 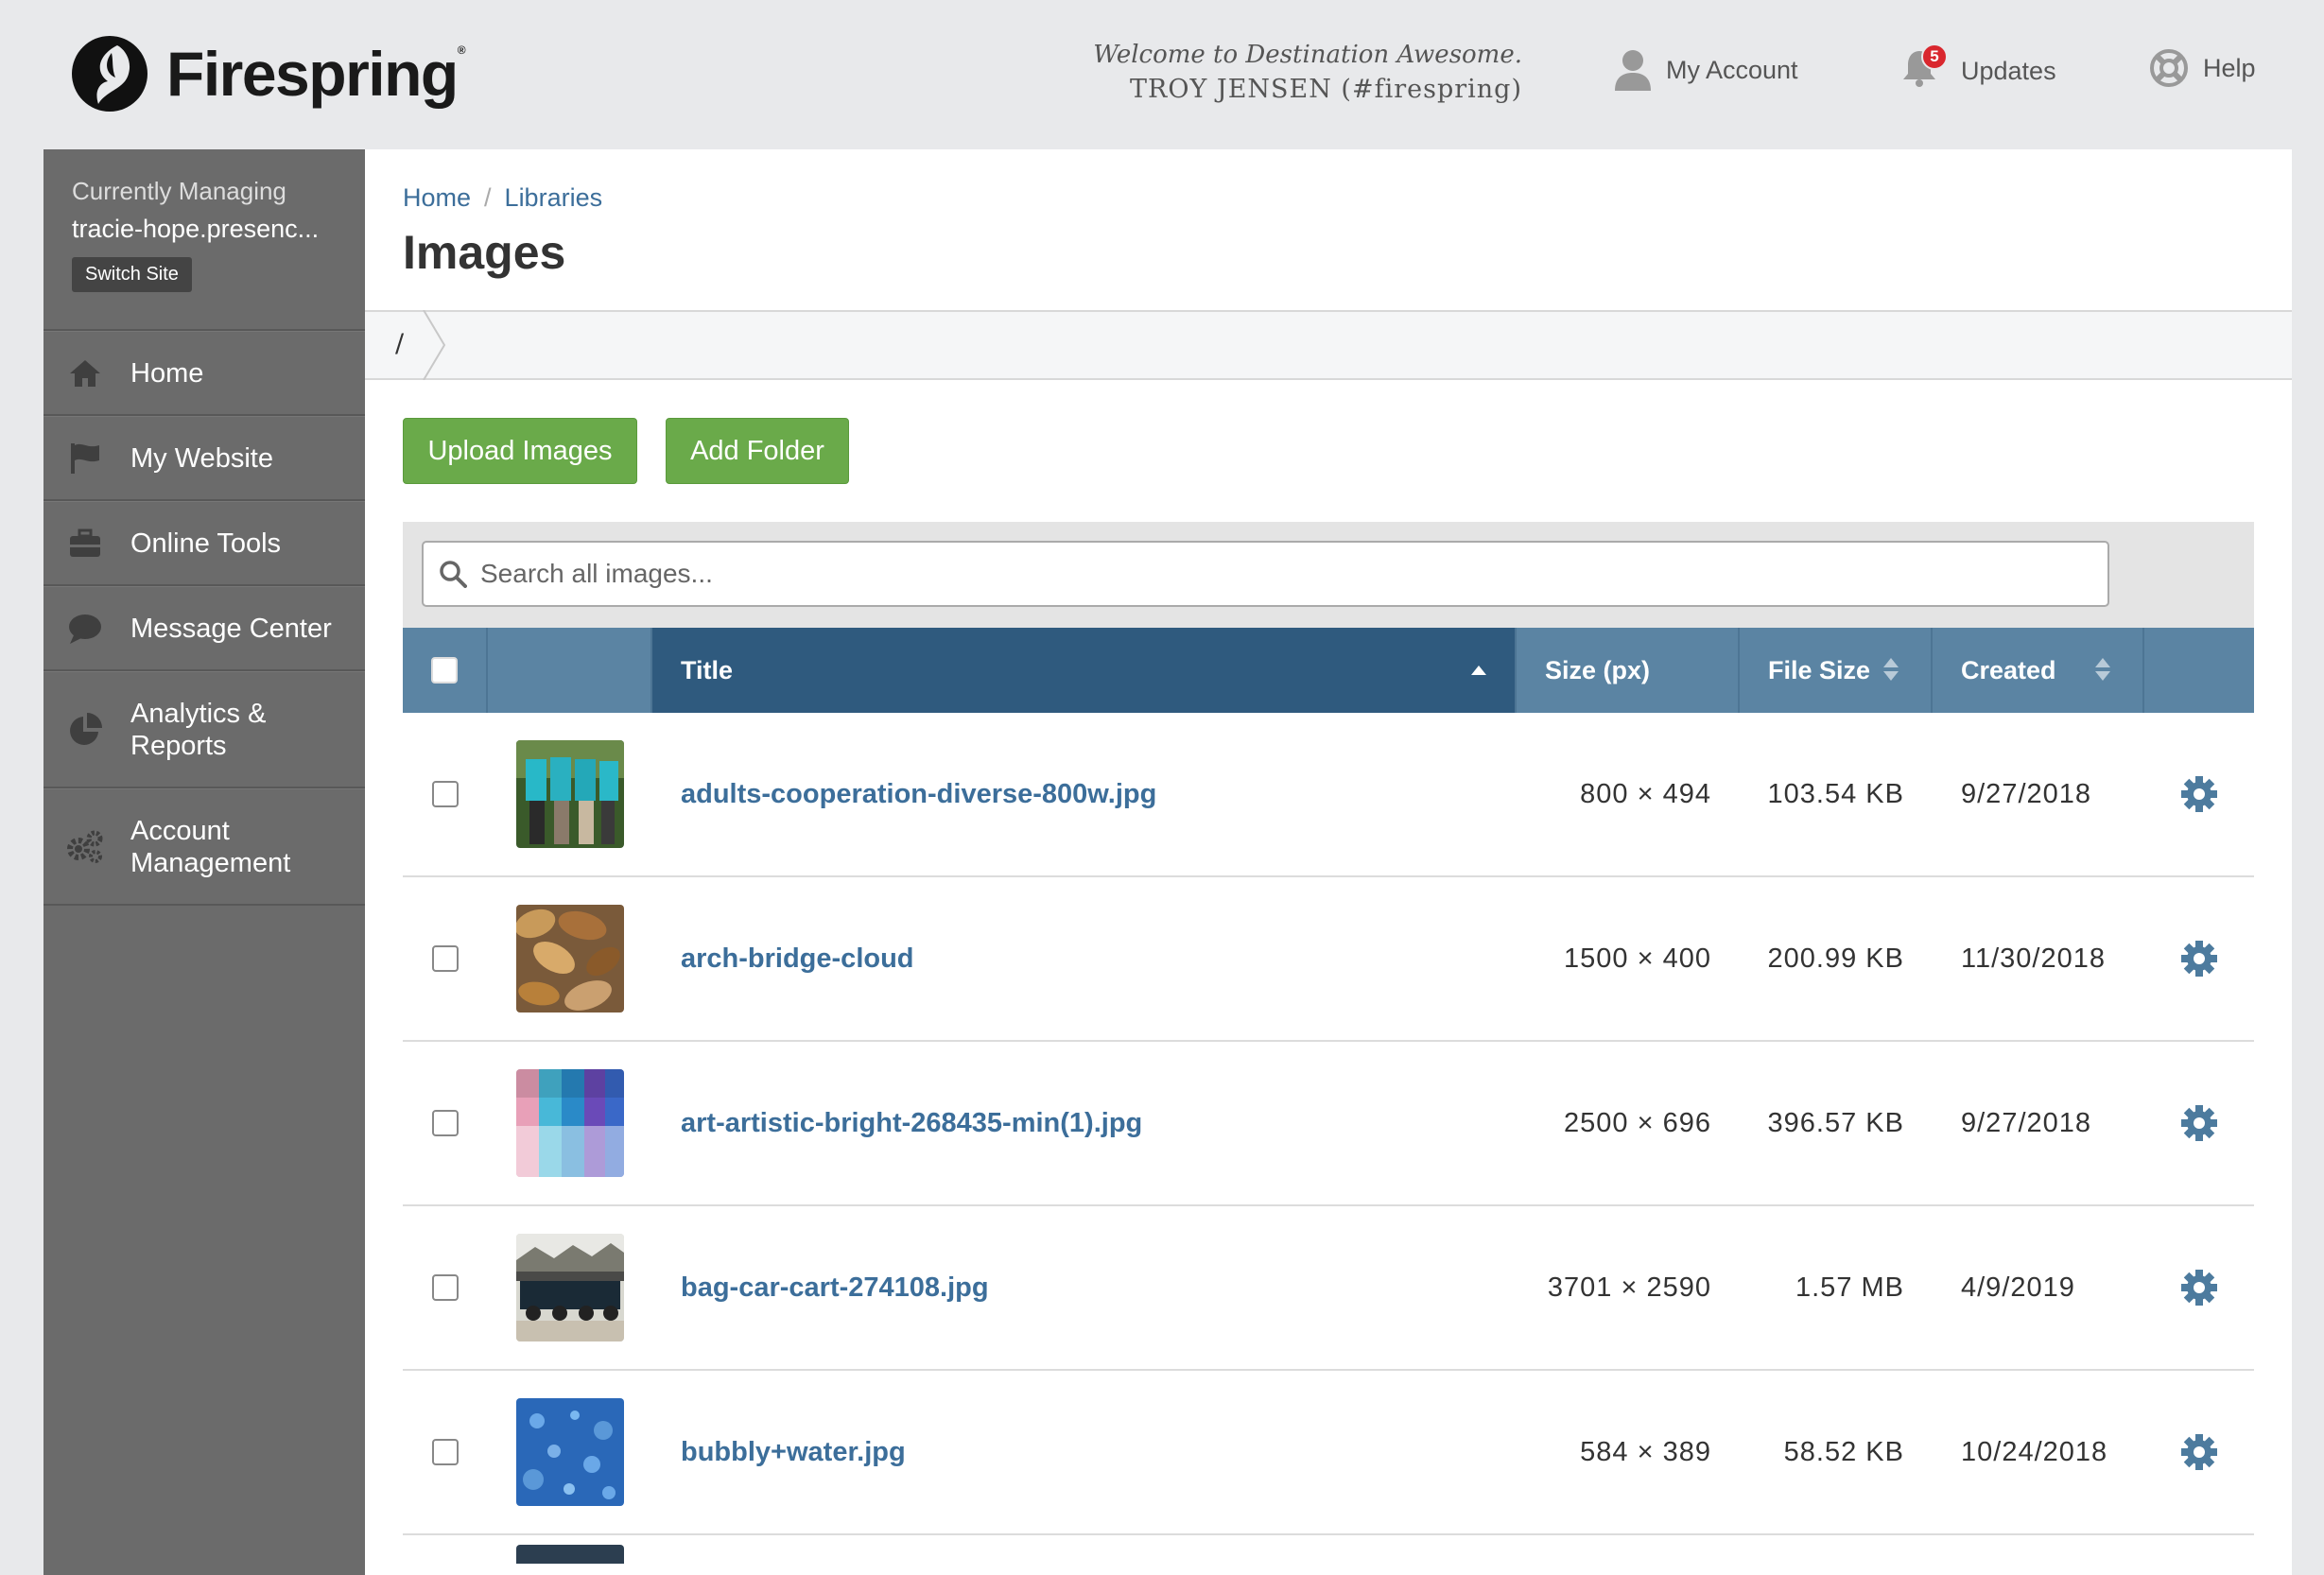 What do you see at coordinates (85, 543) in the screenshot?
I see `toolbox-icon` at bounding box center [85, 543].